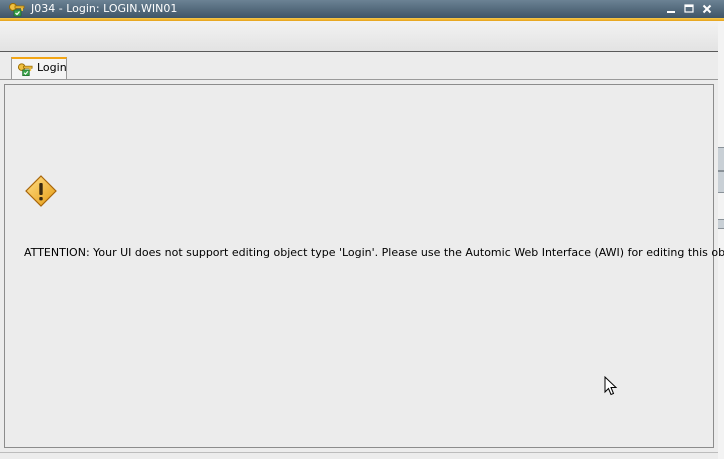 This screenshot has width=724, height=459. What do you see at coordinates (104, 8) in the screenshot?
I see `window-title: J034 - Login: LOGIN.WIN01` at bounding box center [104, 8].